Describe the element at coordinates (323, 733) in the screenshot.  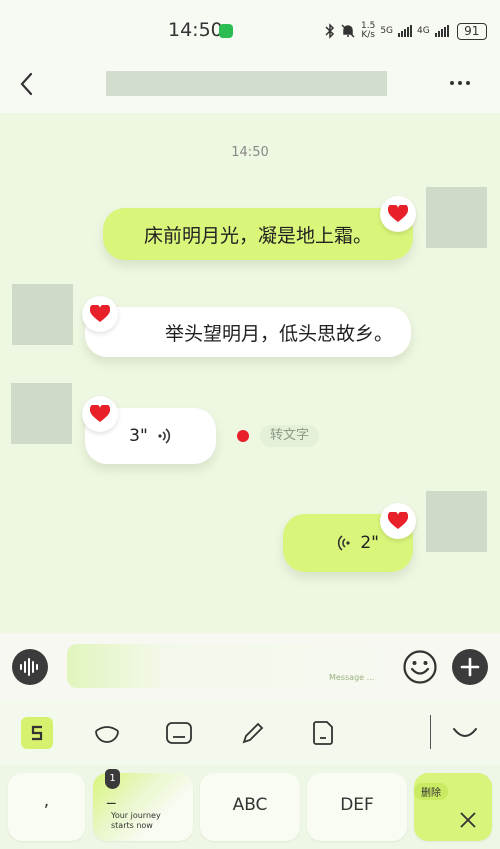
I see `clipboard-tool-icon` at that location.